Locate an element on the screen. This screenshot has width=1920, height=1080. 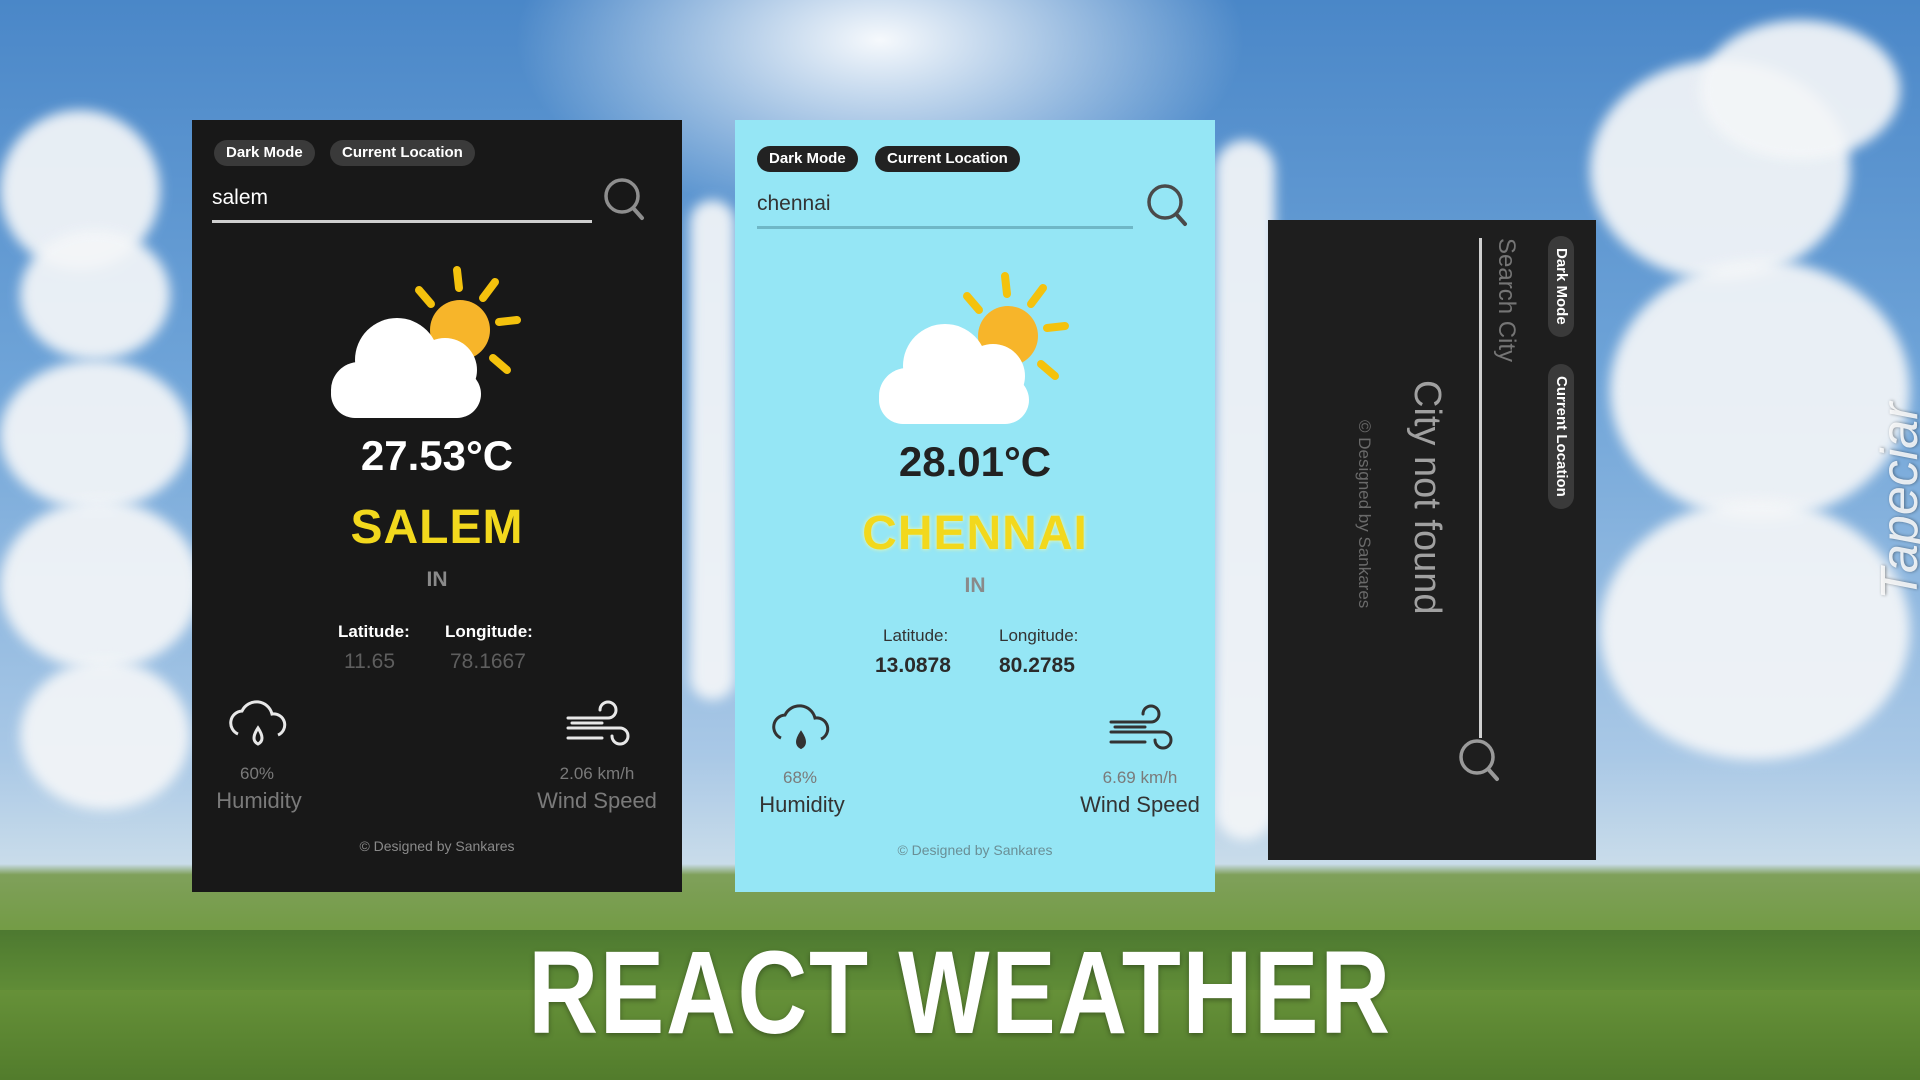
error-message: City not found is located at coordinates (1427, 497).